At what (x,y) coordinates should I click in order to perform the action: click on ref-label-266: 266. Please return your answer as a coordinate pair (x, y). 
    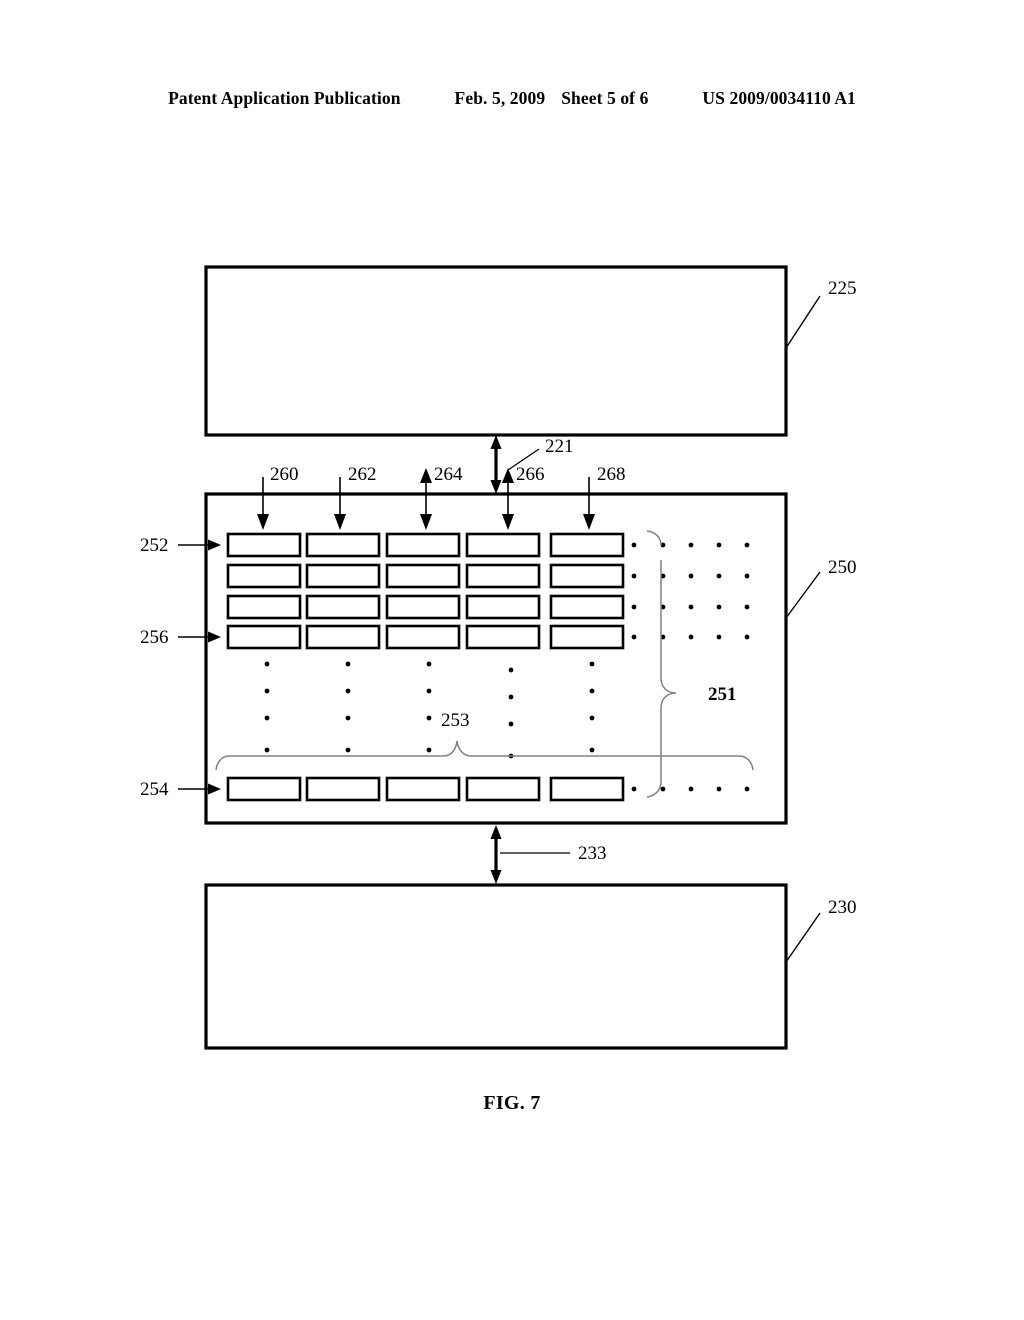
    Looking at the image, I should click on (530, 474).